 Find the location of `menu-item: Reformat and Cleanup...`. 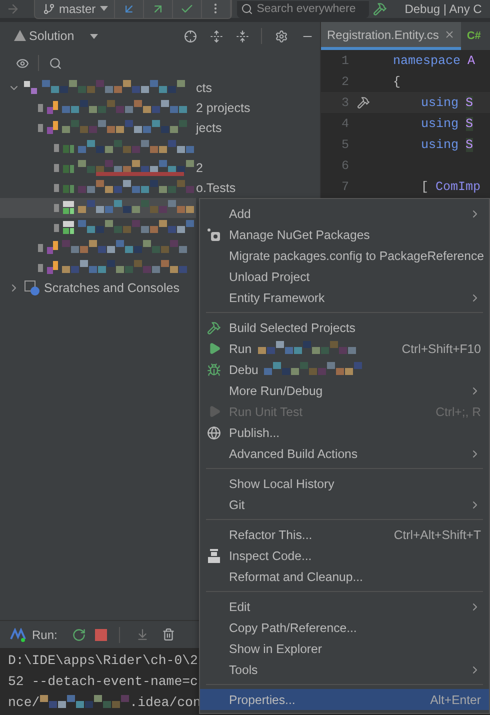

menu-item: Reformat and Cleanup... is located at coordinates (344, 576).